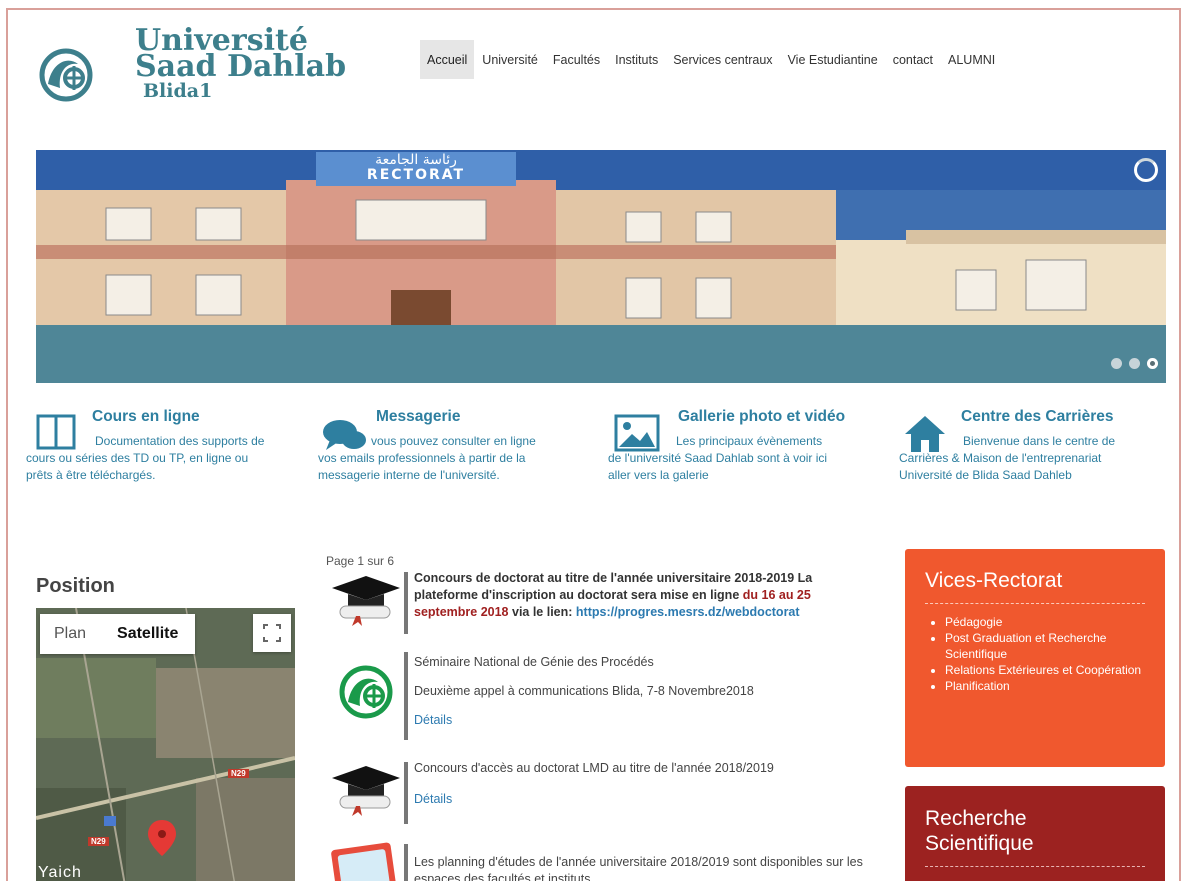 The width and height of the screenshot is (1187, 881). I want to click on slider-pagination, so click(1134, 363).